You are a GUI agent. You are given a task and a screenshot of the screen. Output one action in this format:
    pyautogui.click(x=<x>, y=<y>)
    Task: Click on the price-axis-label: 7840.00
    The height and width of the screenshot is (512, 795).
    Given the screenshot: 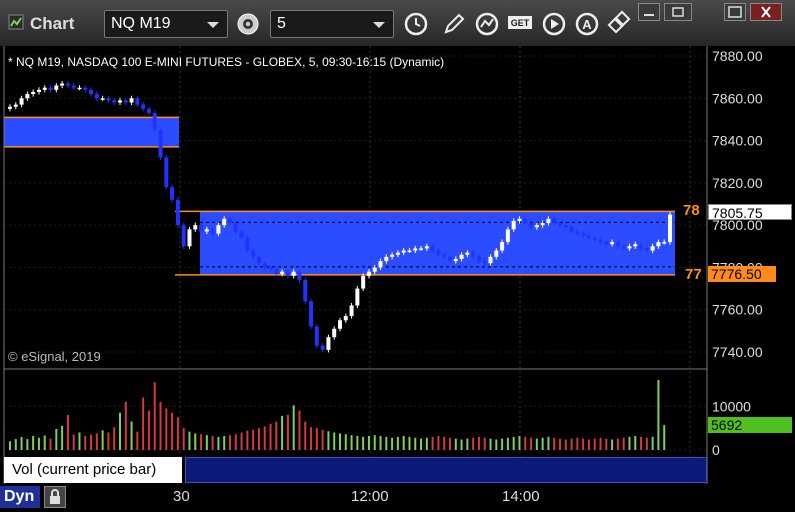 What is the action you would take?
    pyautogui.click(x=737, y=141)
    